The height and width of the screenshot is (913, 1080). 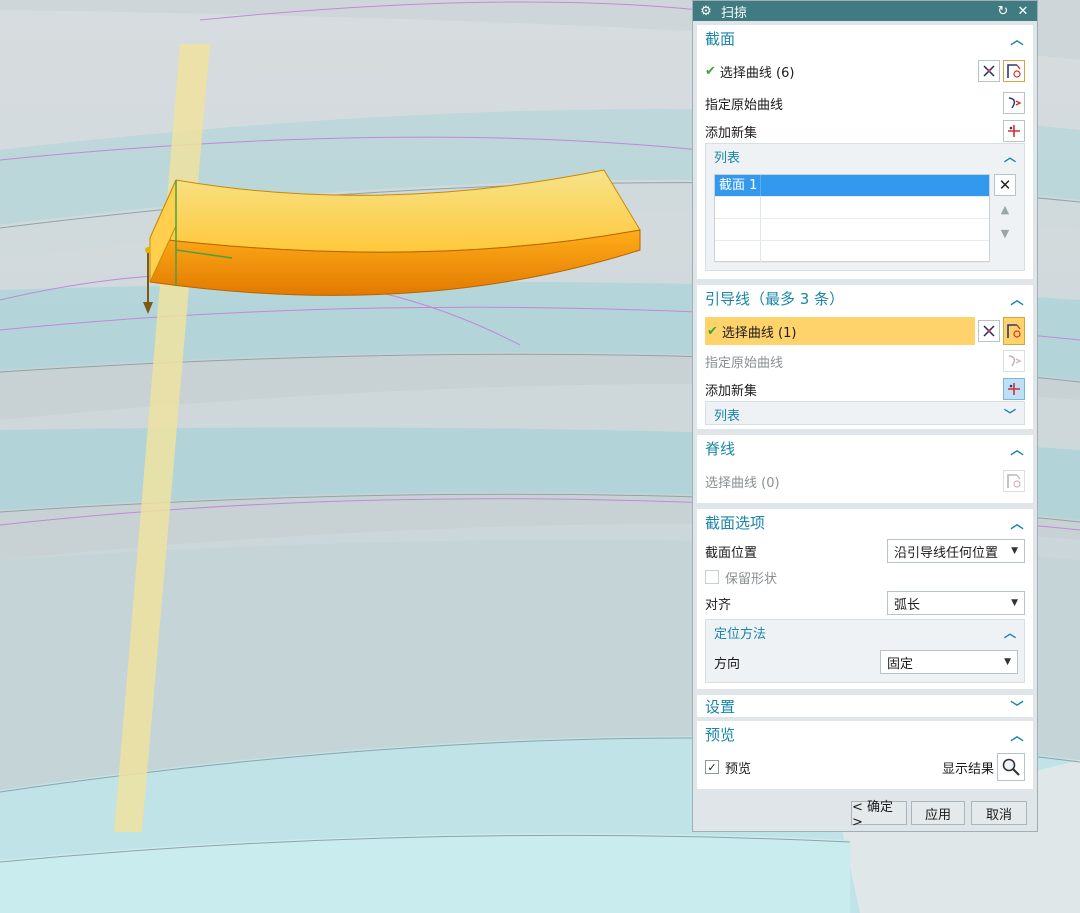 I want to click on ok-button: < 确定 >, so click(x=879, y=815).